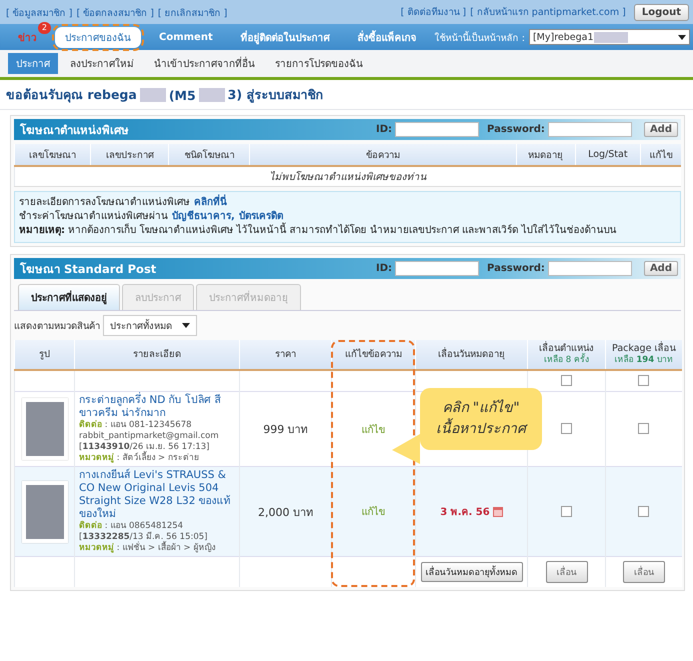 Image resolution: width=693 pixels, height=661 pixels. Describe the element at coordinates (285, 37) in the screenshot. I see `nav-tab: ที่อยู่ติดต่อในประกาศ` at that location.